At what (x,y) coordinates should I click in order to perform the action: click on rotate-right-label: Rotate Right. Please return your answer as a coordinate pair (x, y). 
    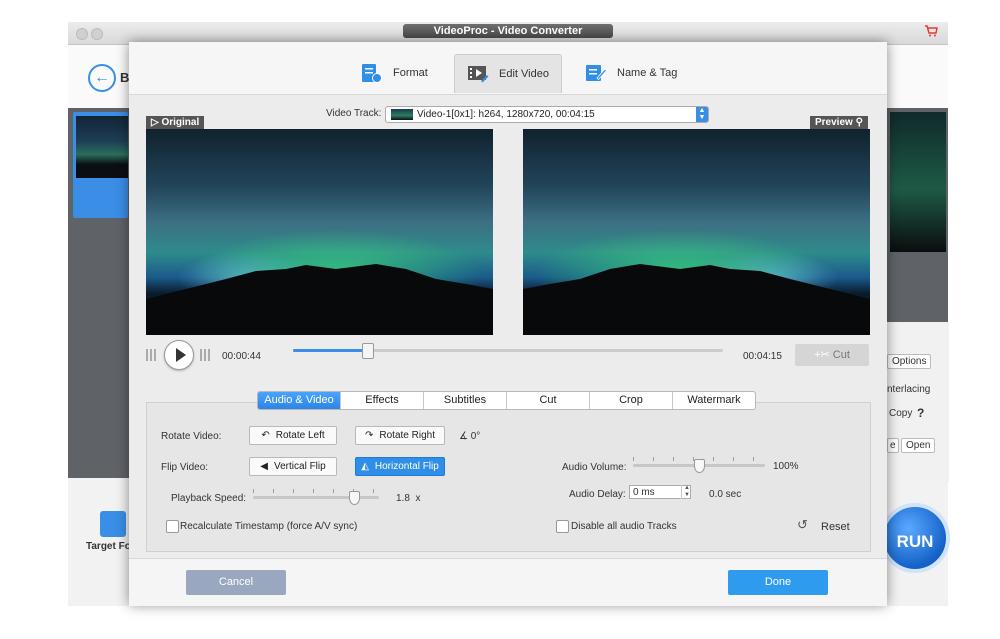
    Looking at the image, I should click on (407, 435).